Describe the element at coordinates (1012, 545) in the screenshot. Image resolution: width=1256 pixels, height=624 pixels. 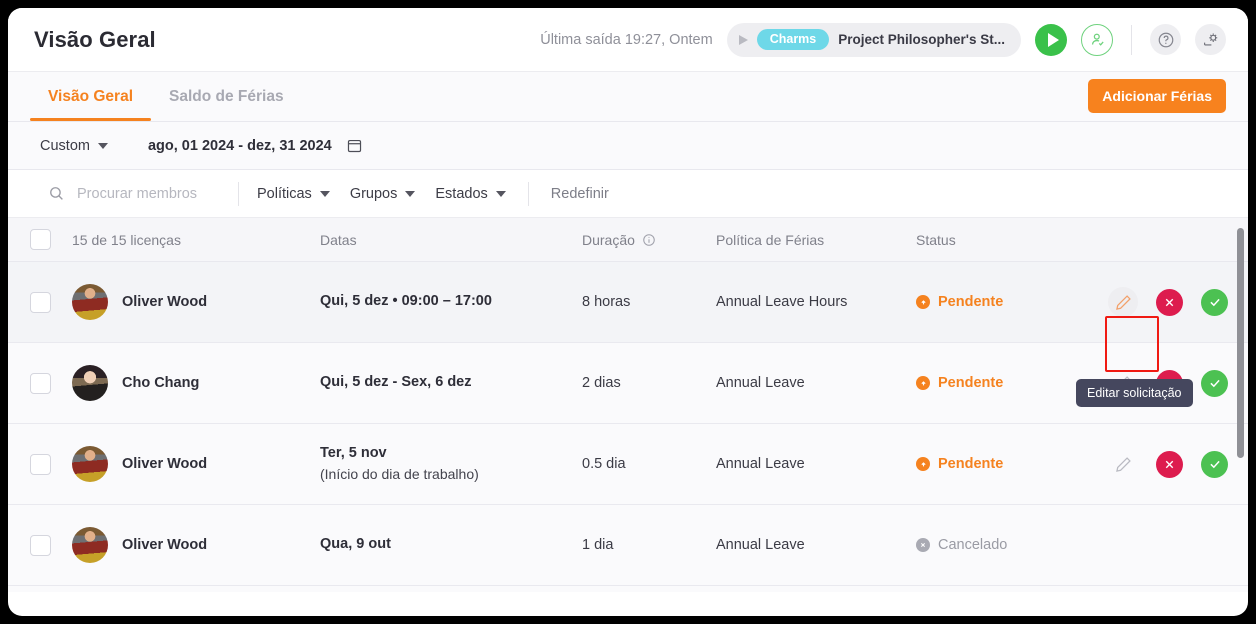
I see `status-badge: Cancelado` at that location.